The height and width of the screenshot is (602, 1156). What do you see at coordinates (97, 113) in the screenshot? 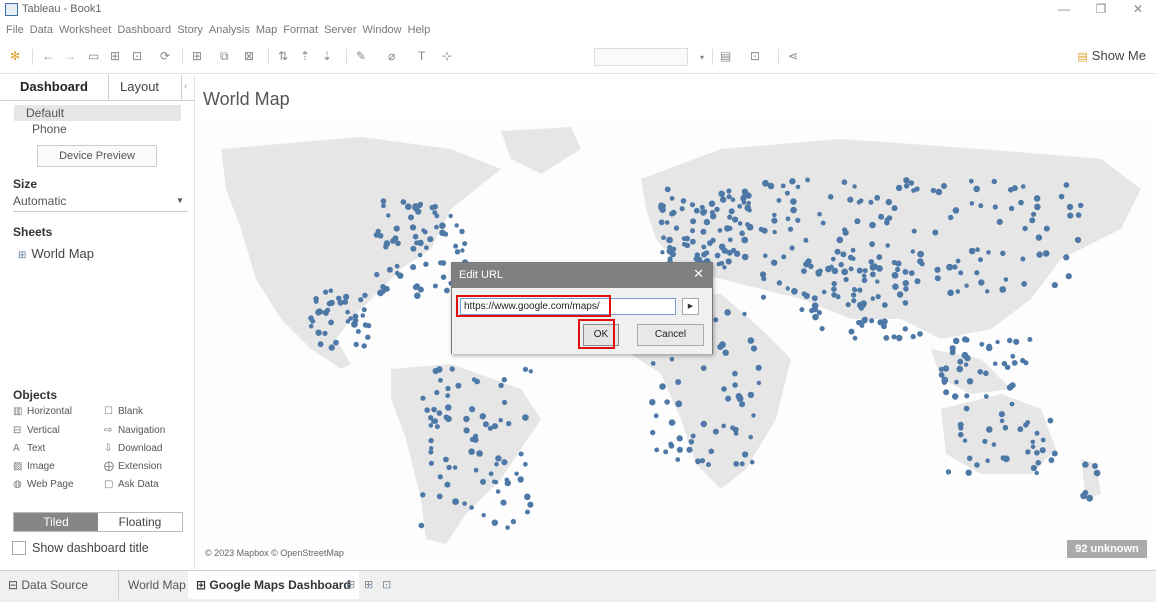
I see `device-default: Default` at bounding box center [97, 113].